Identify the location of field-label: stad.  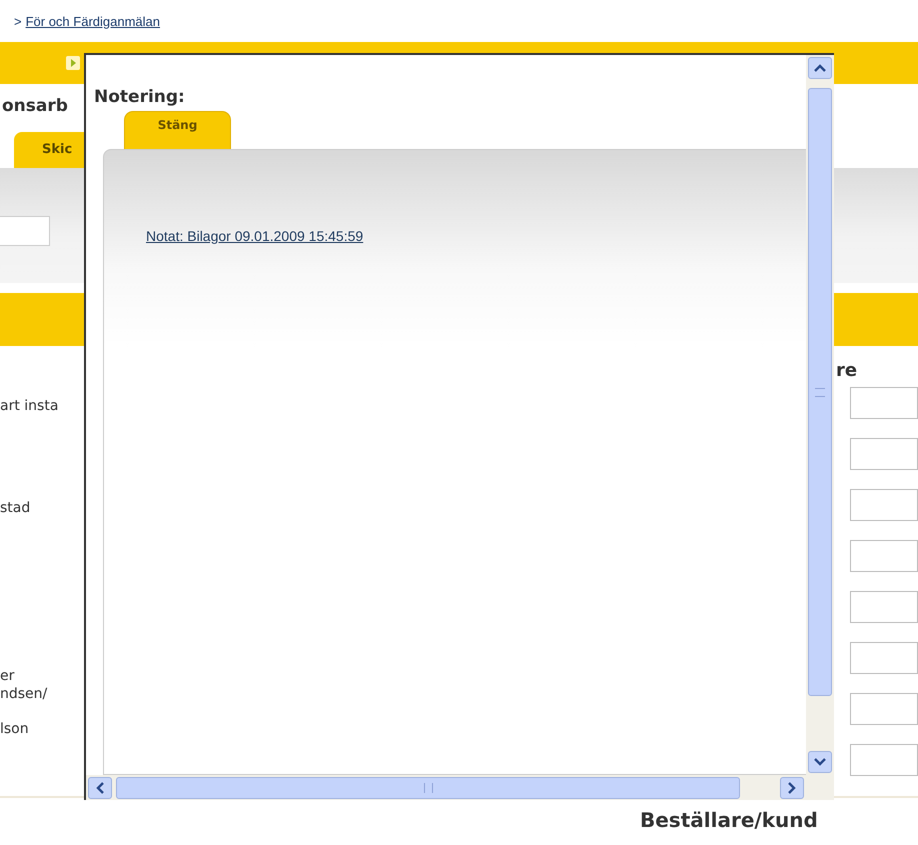
(16, 508).